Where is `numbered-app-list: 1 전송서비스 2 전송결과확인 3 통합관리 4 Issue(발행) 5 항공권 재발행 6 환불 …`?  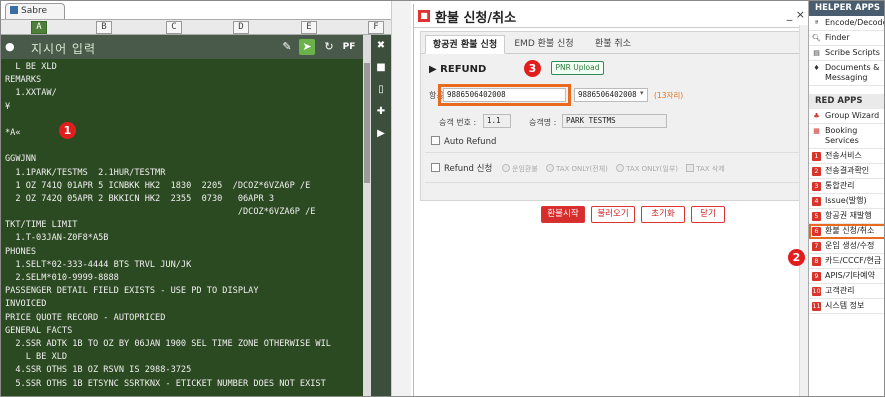 numbered-app-list: 1 전송서비스 2 전송결과확인 3 통합관리 4 Issue(발행) 5 항공권 재발행 6 환불 … is located at coordinates (846, 231).